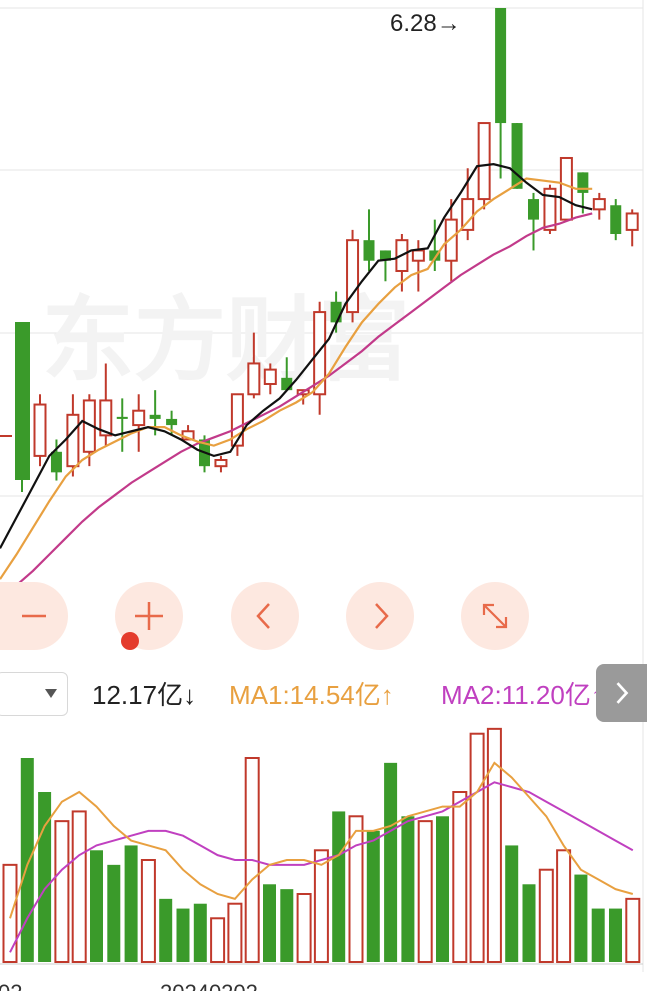 The width and height of the screenshot is (647, 991). I want to click on fullscreen-button, so click(495, 616).